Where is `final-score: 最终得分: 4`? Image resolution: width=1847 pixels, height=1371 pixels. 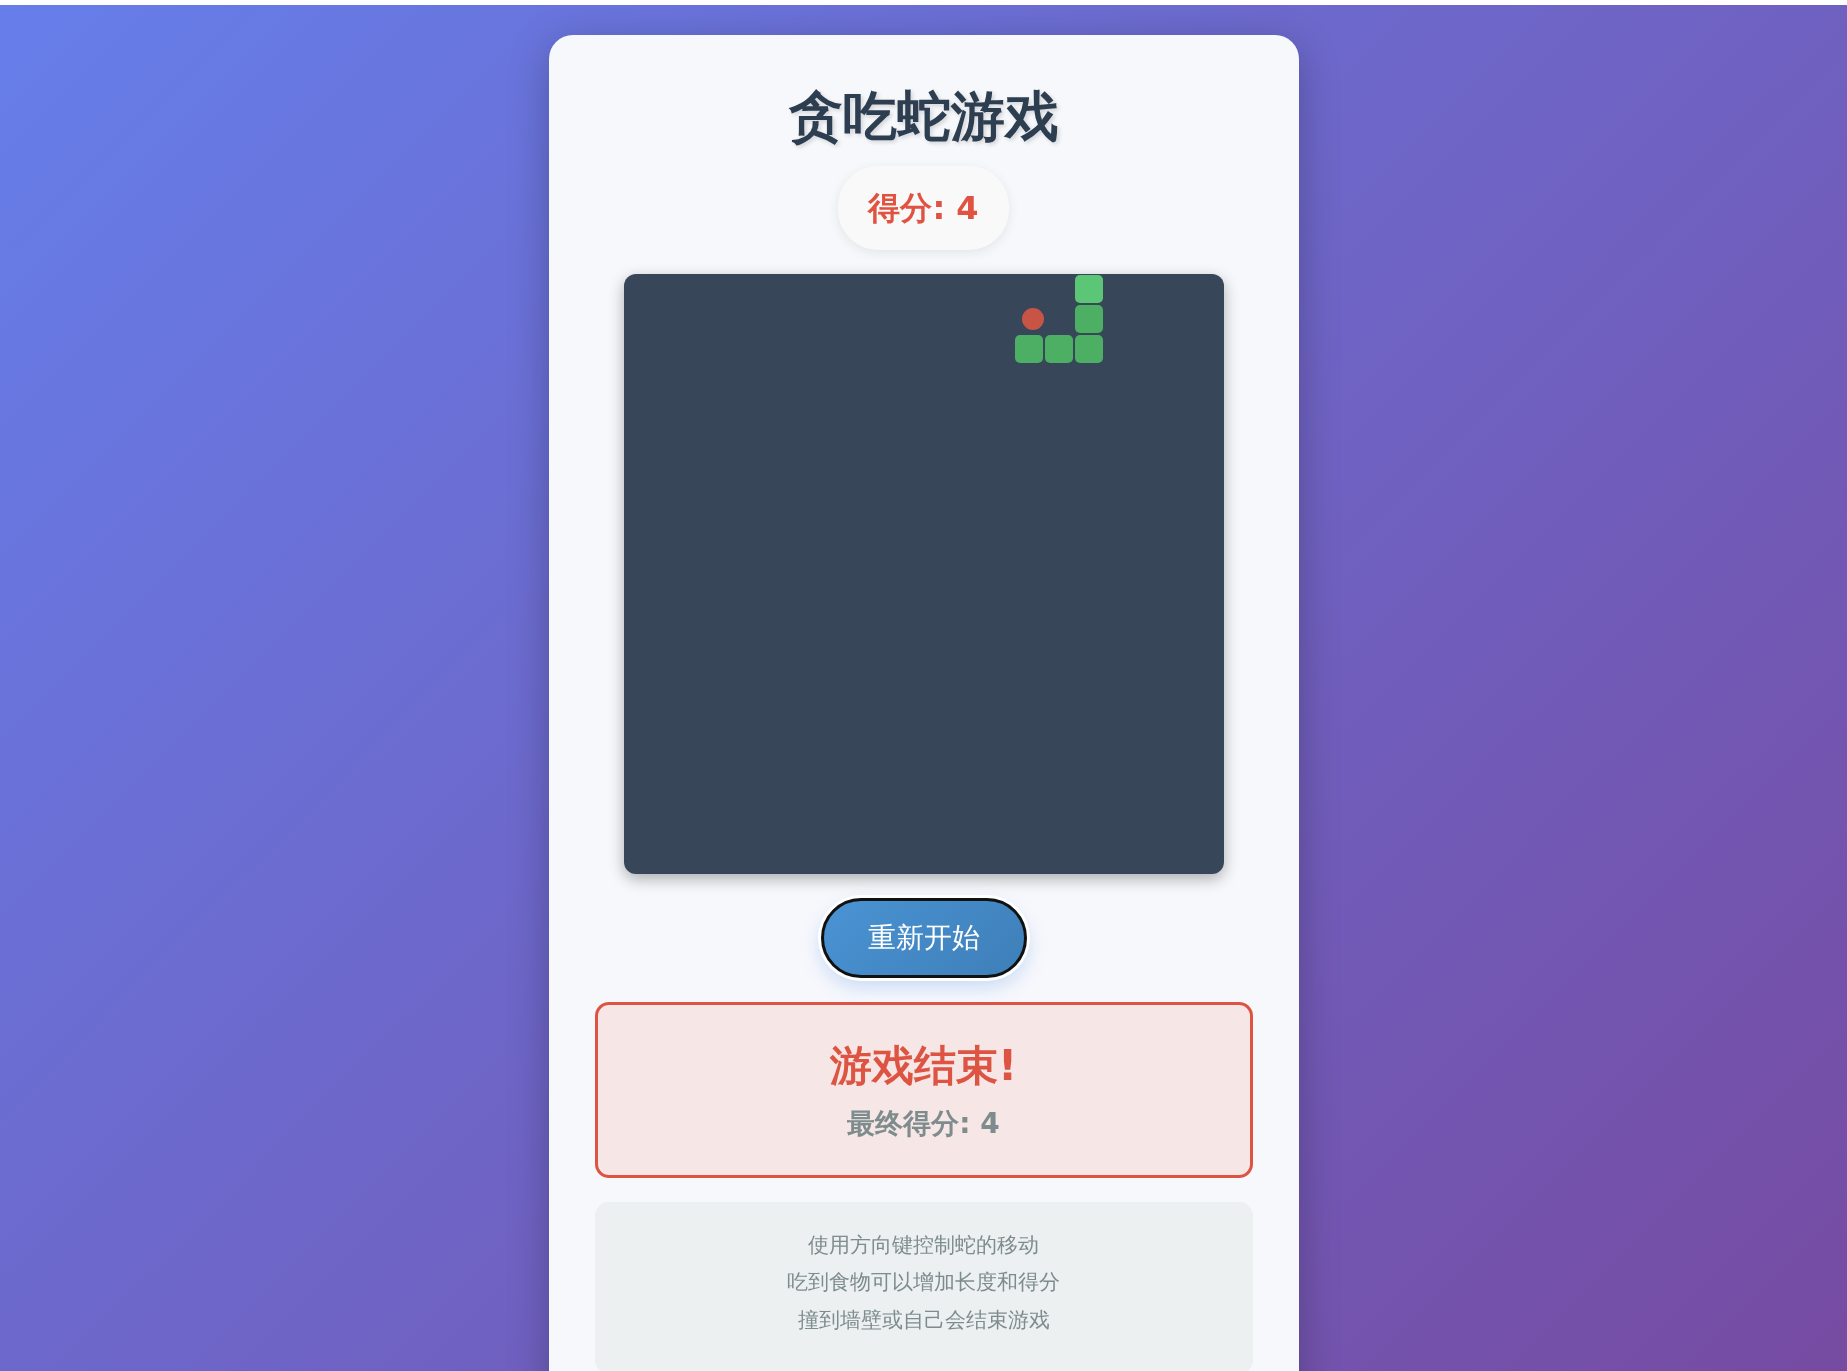 final-score: 最终得分: 4 is located at coordinates (923, 1124).